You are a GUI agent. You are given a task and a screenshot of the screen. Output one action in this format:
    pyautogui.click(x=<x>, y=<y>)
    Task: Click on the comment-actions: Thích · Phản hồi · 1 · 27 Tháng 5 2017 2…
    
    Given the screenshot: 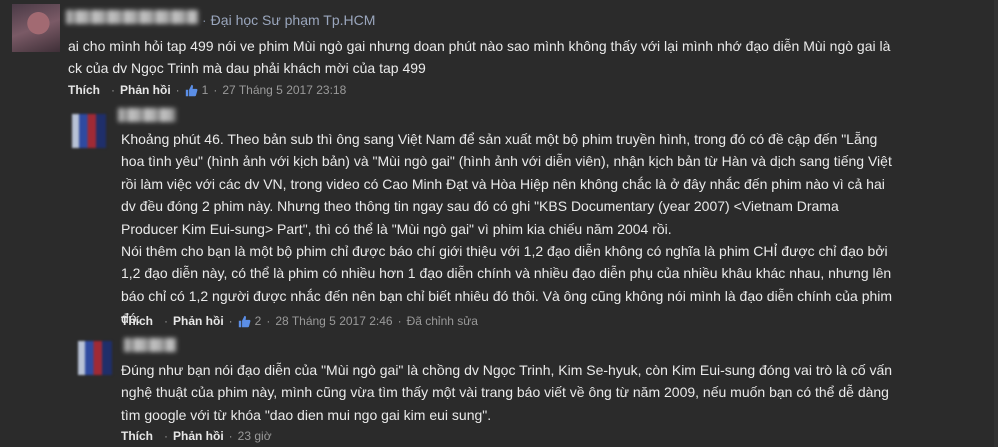 What is the action you would take?
    pyautogui.click(x=207, y=90)
    